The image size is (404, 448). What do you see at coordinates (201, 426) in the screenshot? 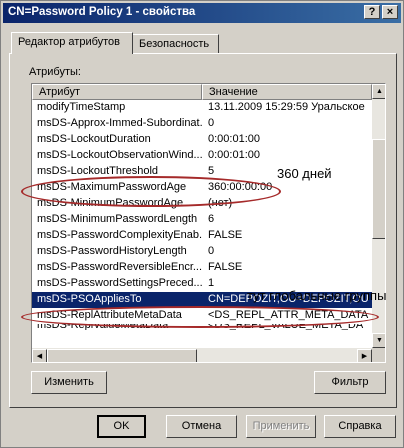
I see `cancel-button: Отмена` at bounding box center [201, 426].